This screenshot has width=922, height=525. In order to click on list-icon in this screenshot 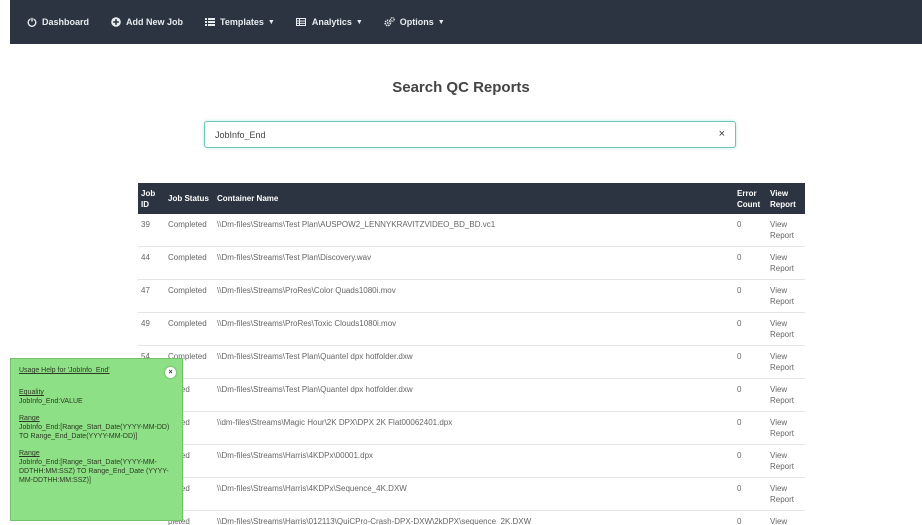, I will do `click(209, 22)`.